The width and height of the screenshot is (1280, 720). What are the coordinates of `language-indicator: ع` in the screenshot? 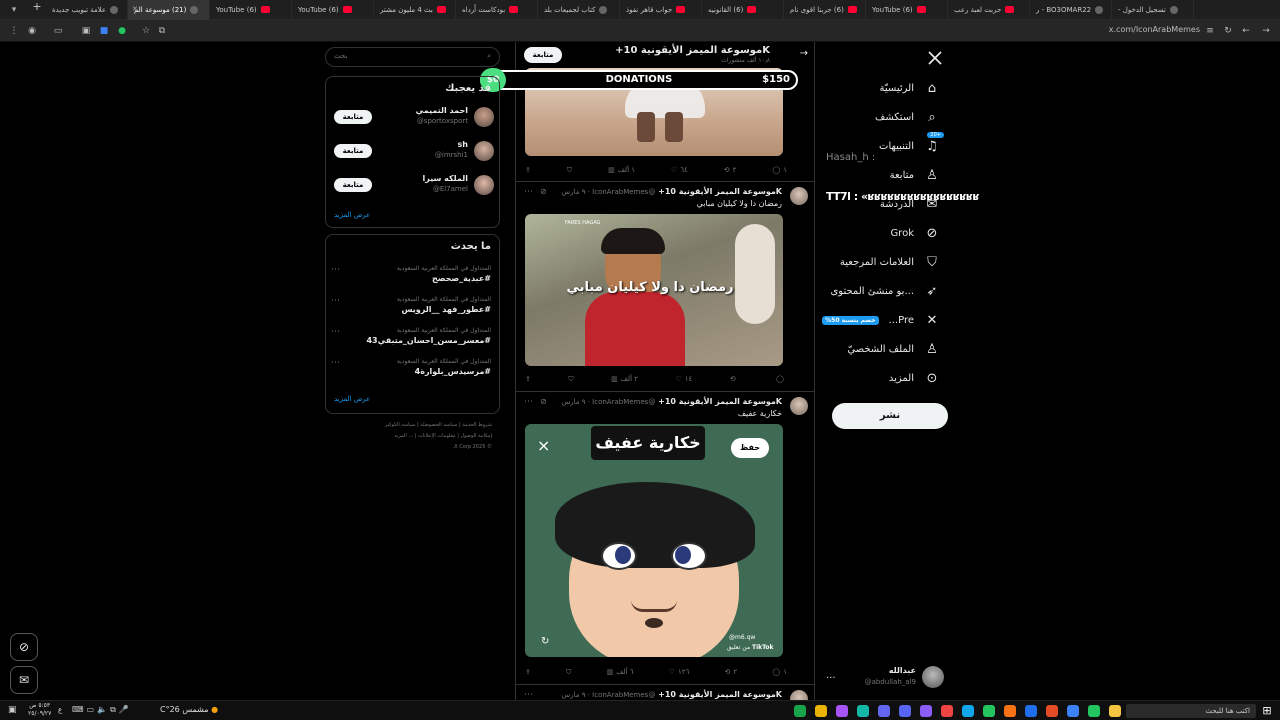 It's located at (60, 710).